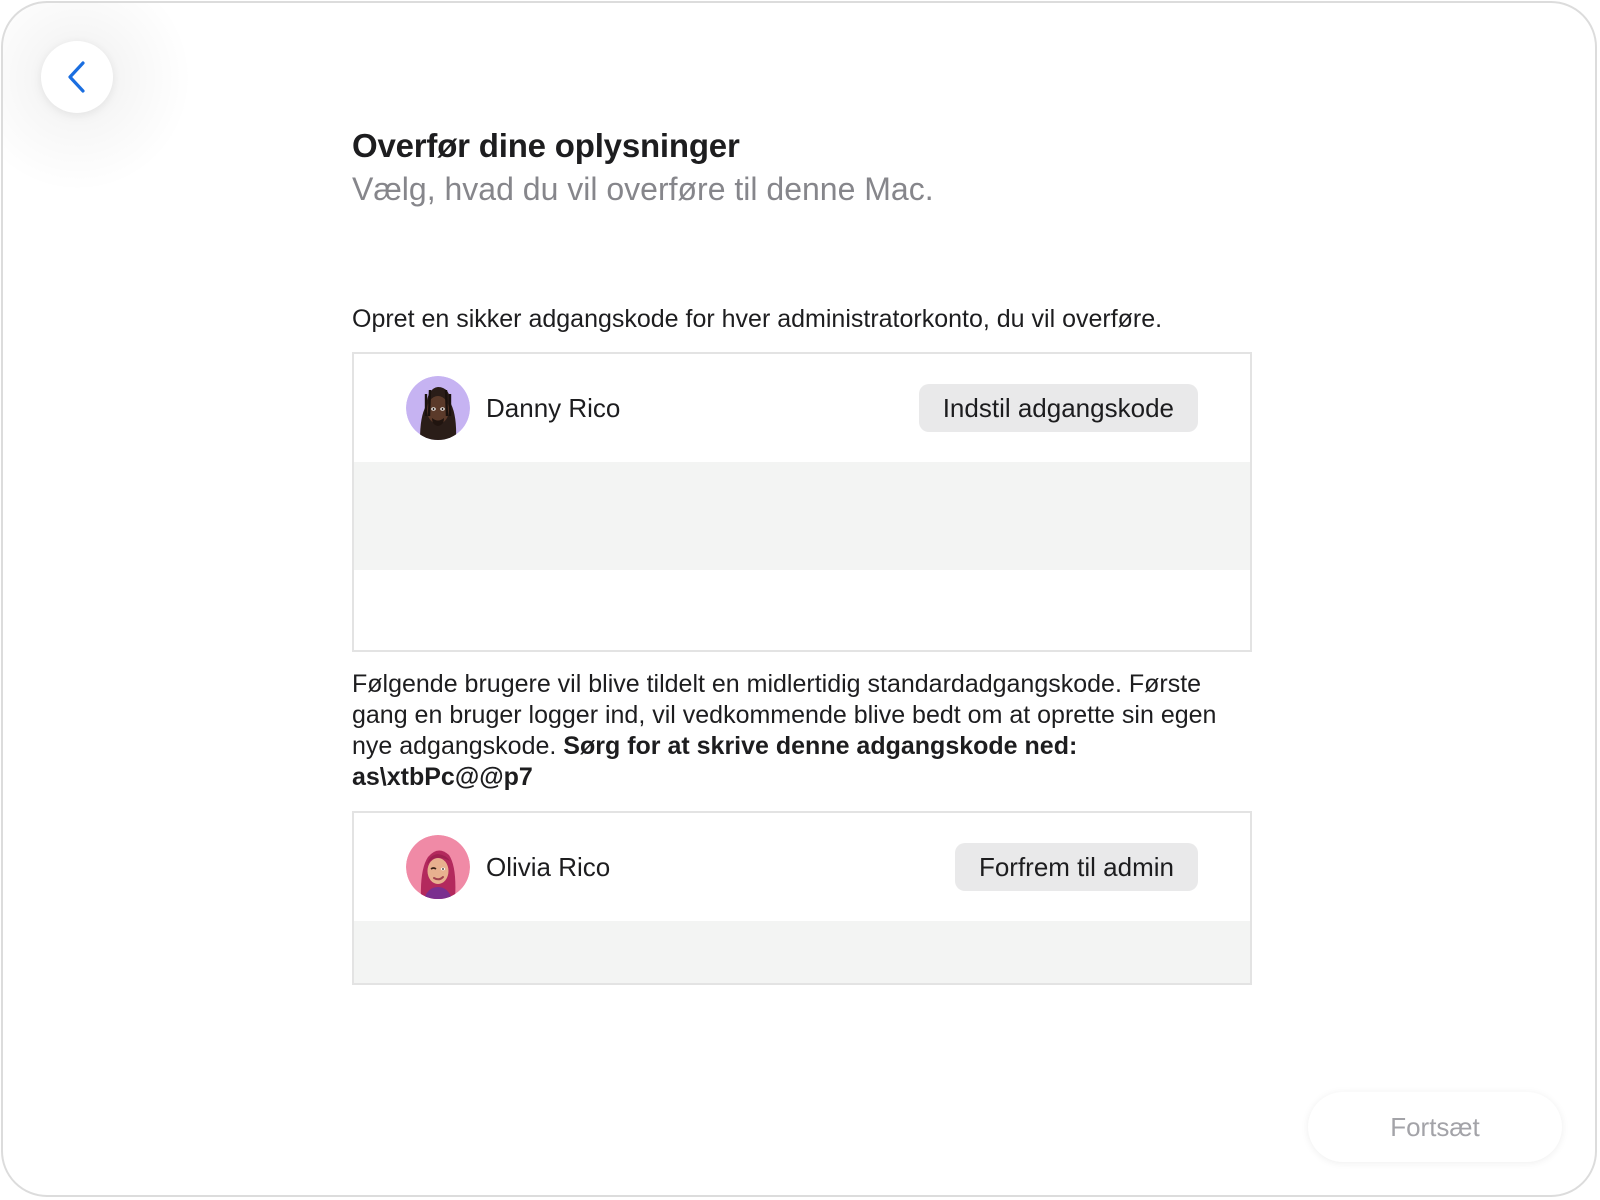  What do you see at coordinates (802, 408) in the screenshot?
I see `list-item-danny-rico: Danny Rico Indstil adgangskode` at bounding box center [802, 408].